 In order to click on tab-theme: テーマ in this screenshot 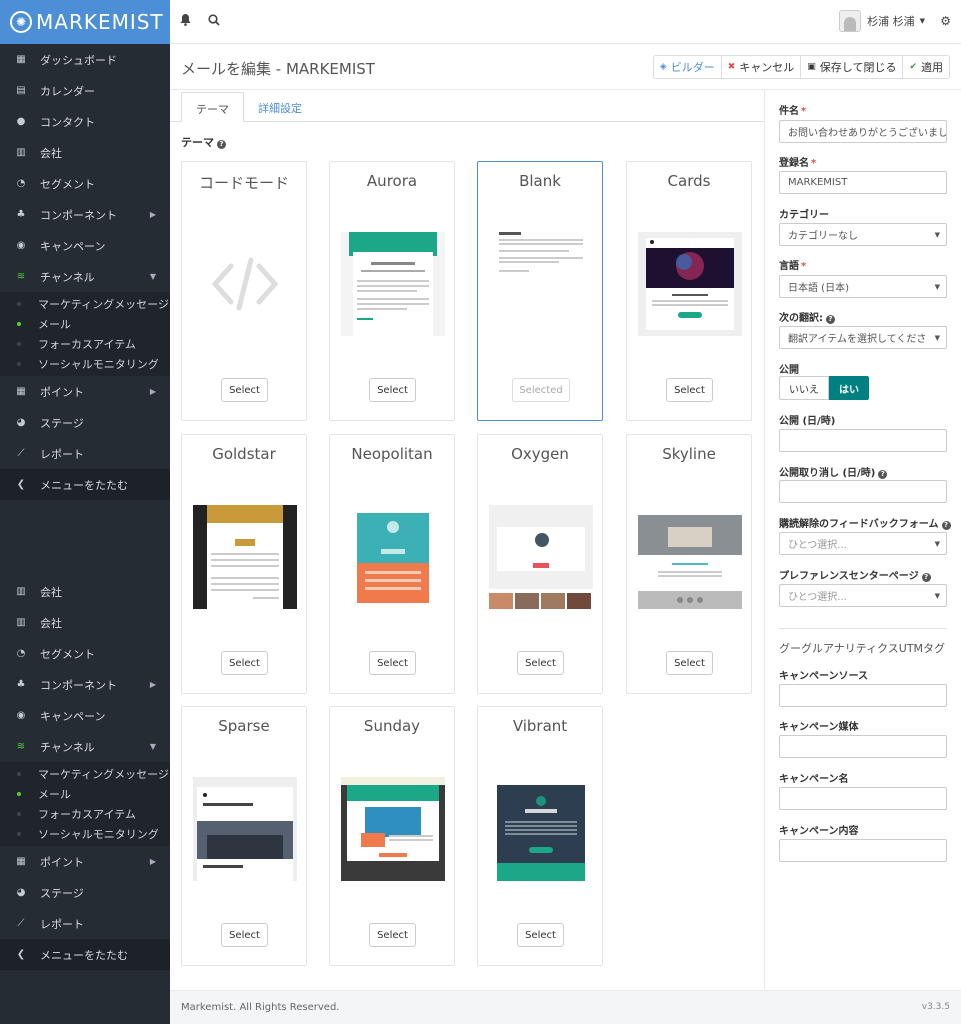, I will do `click(212, 107)`.